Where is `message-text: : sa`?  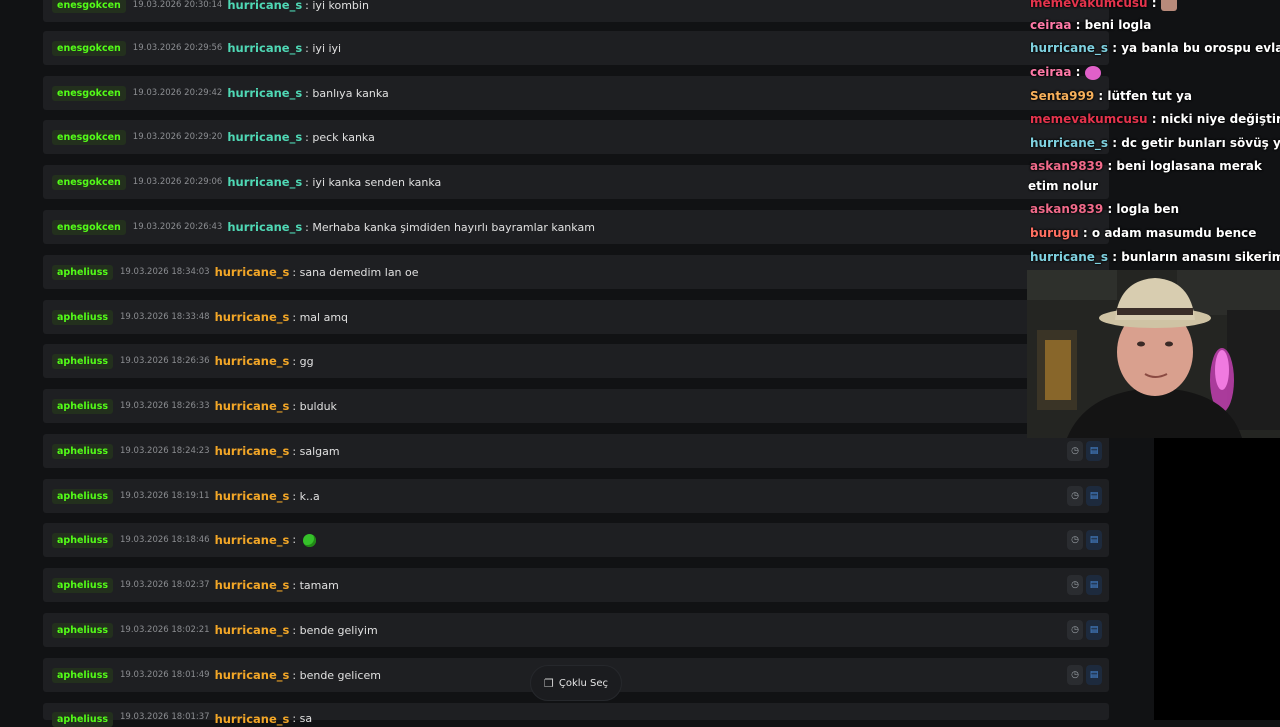 message-text: : sa is located at coordinates (302, 718).